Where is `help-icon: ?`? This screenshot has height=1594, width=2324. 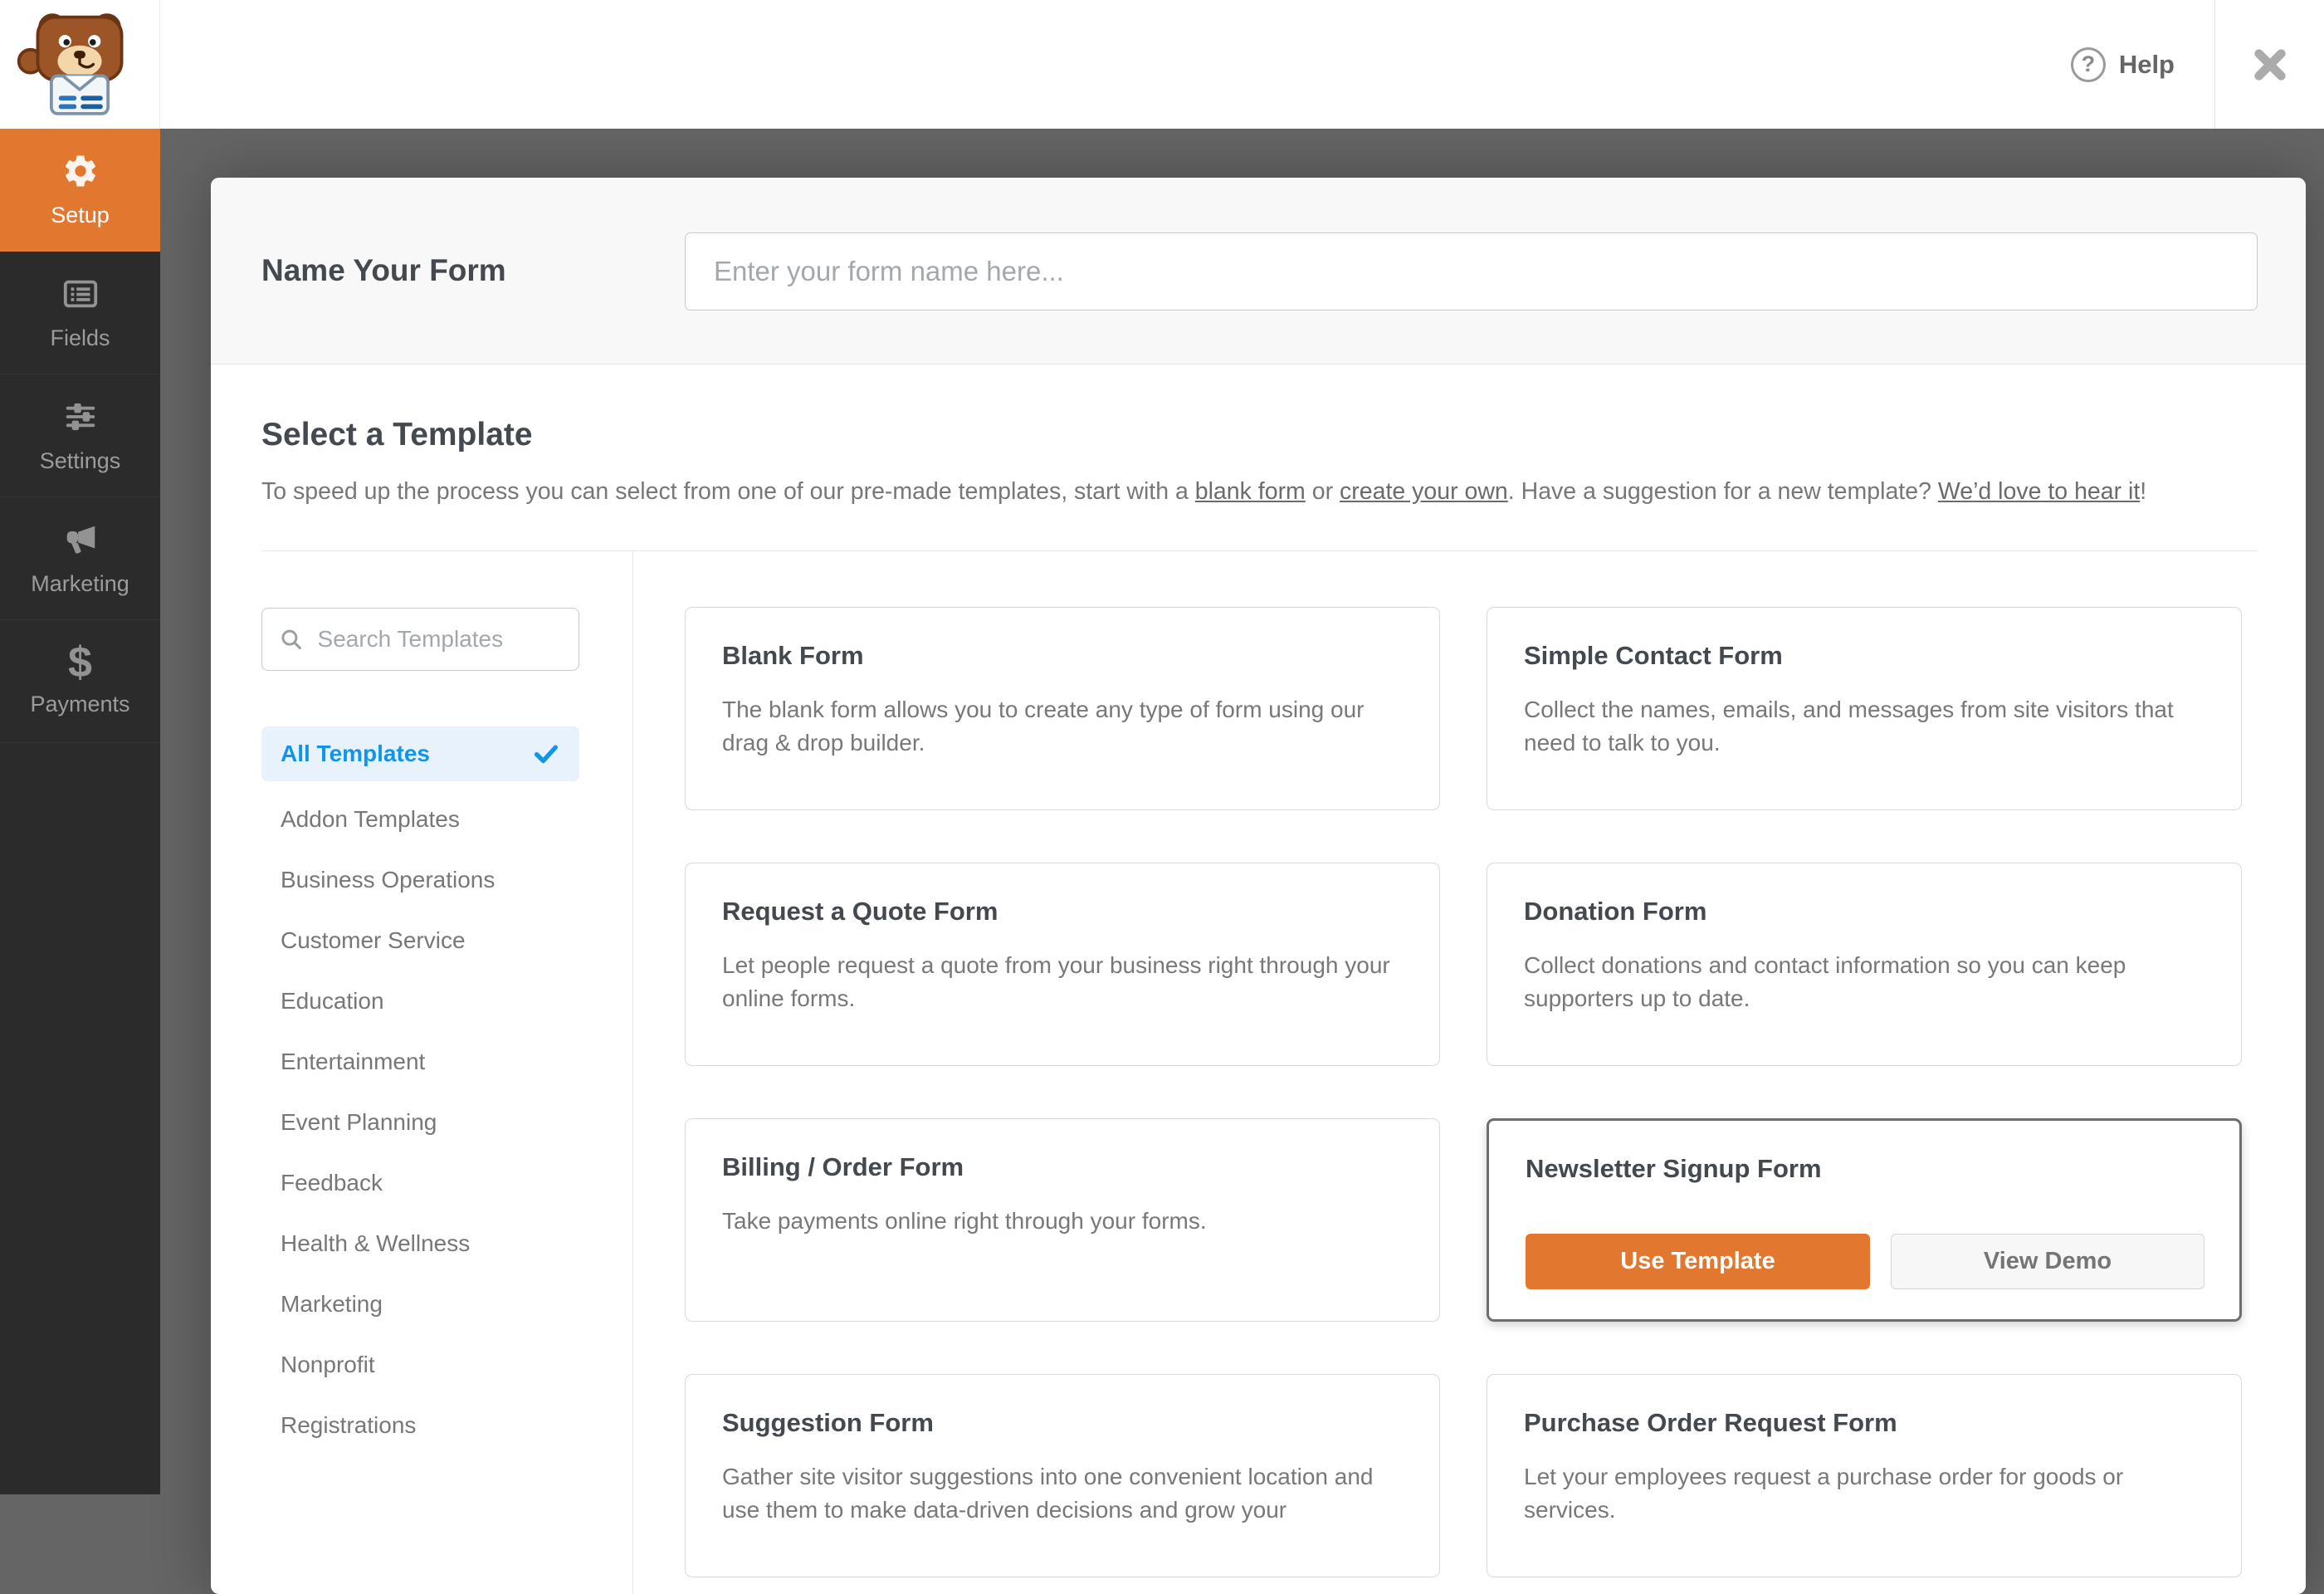
help-icon: ? is located at coordinates (2088, 64).